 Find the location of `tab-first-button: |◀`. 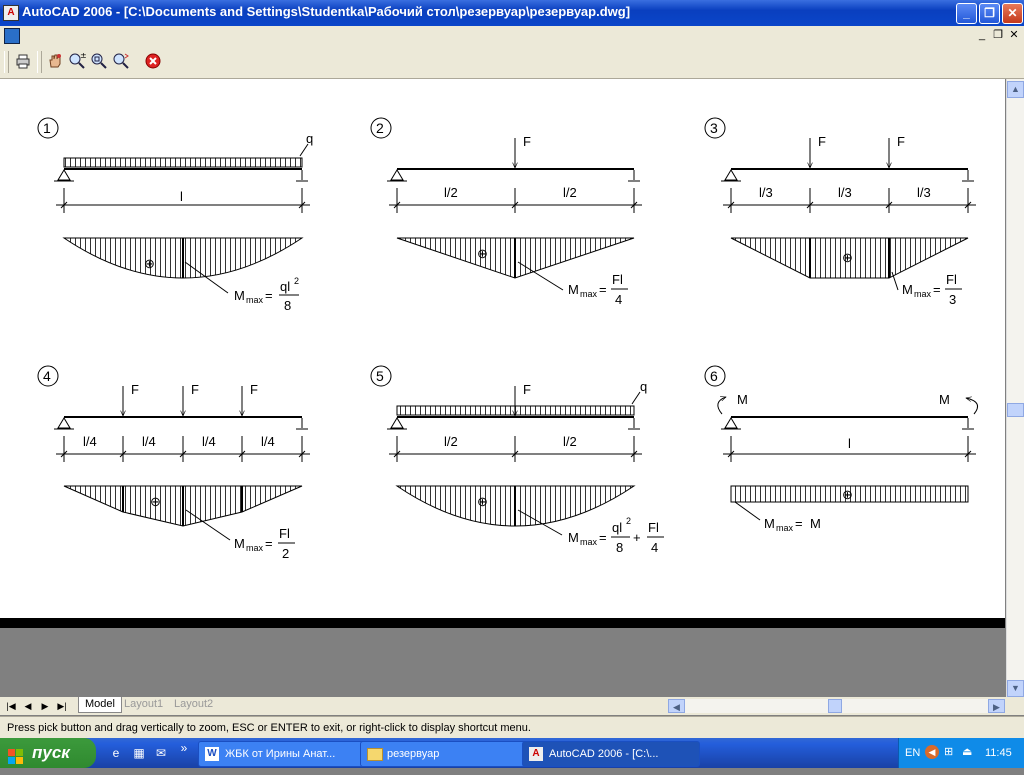

tab-first-button: |◀ is located at coordinates (11, 706).